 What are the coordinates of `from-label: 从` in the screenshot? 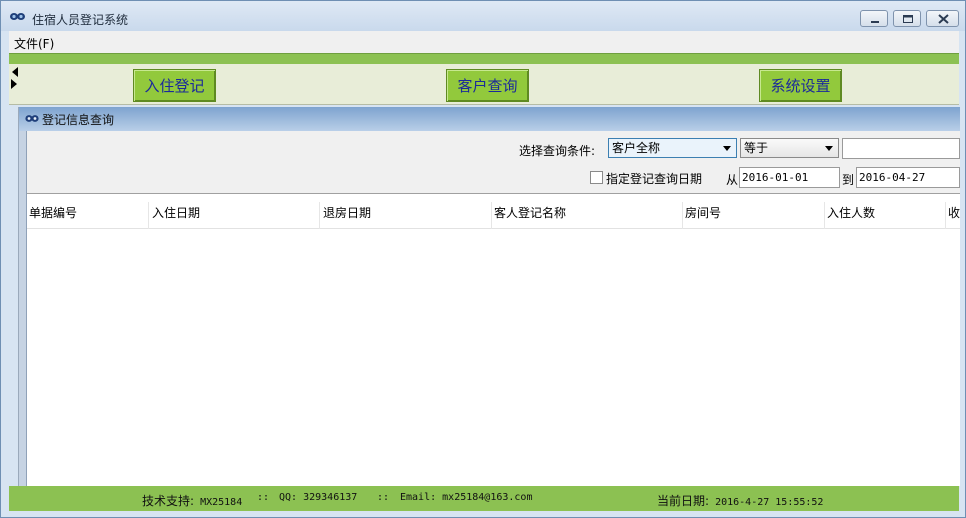 It's located at (732, 180).